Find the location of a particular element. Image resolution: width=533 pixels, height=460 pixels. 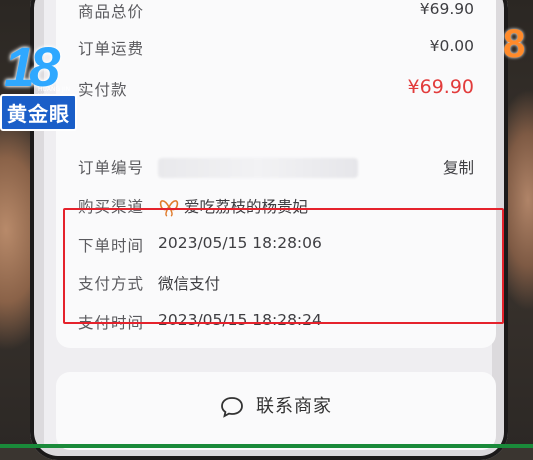

shipping-label: 订单运费 is located at coordinates (111, 49).